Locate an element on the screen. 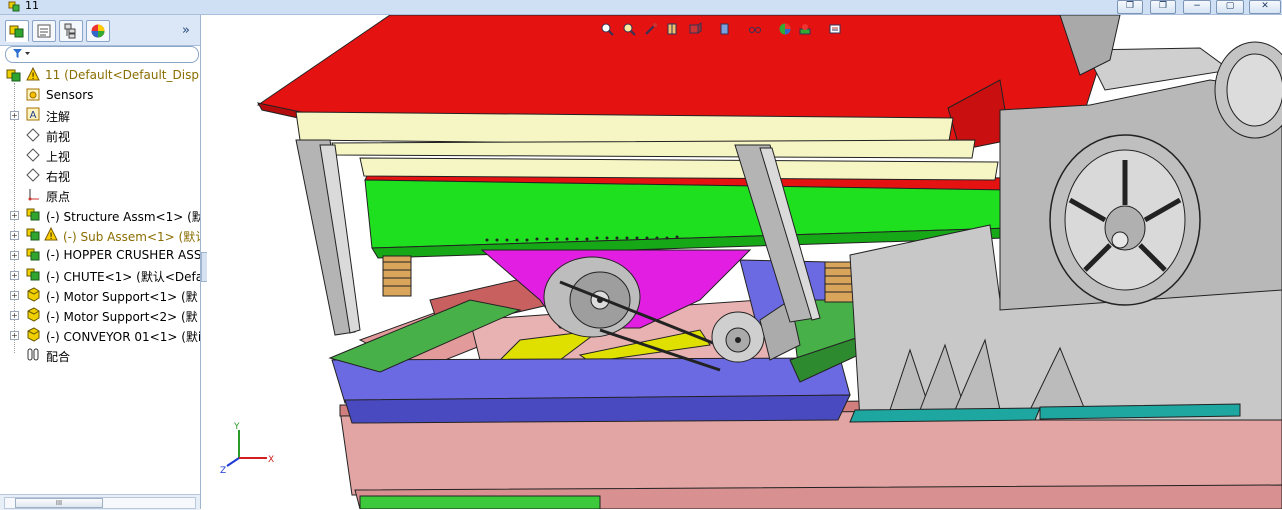  tree-item-label: 配合 is located at coordinates (58, 357).